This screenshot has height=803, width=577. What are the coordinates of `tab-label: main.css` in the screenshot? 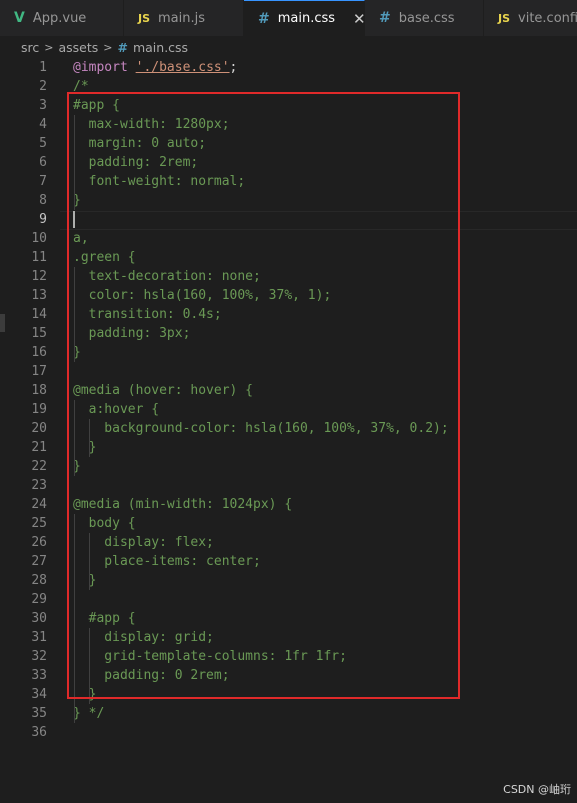 It's located at (306, 18).